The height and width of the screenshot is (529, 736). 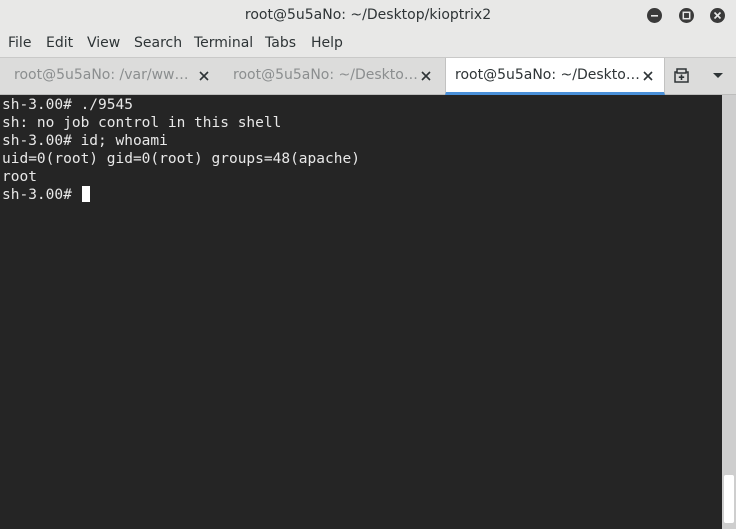 What do you see at coordinates (280, 43) in the screenshot?
I see `menu-tabs: Tabs` at bounding box center [280, 43].